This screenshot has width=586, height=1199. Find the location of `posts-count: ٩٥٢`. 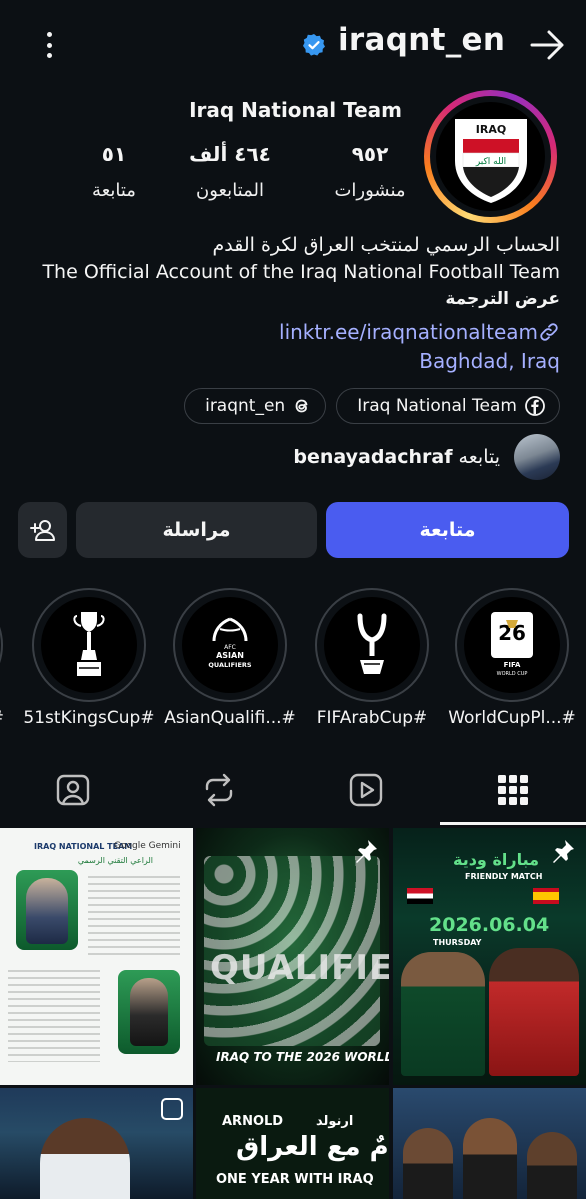

posts-count: ٩٥٢ is located at coordinates (370, 154).